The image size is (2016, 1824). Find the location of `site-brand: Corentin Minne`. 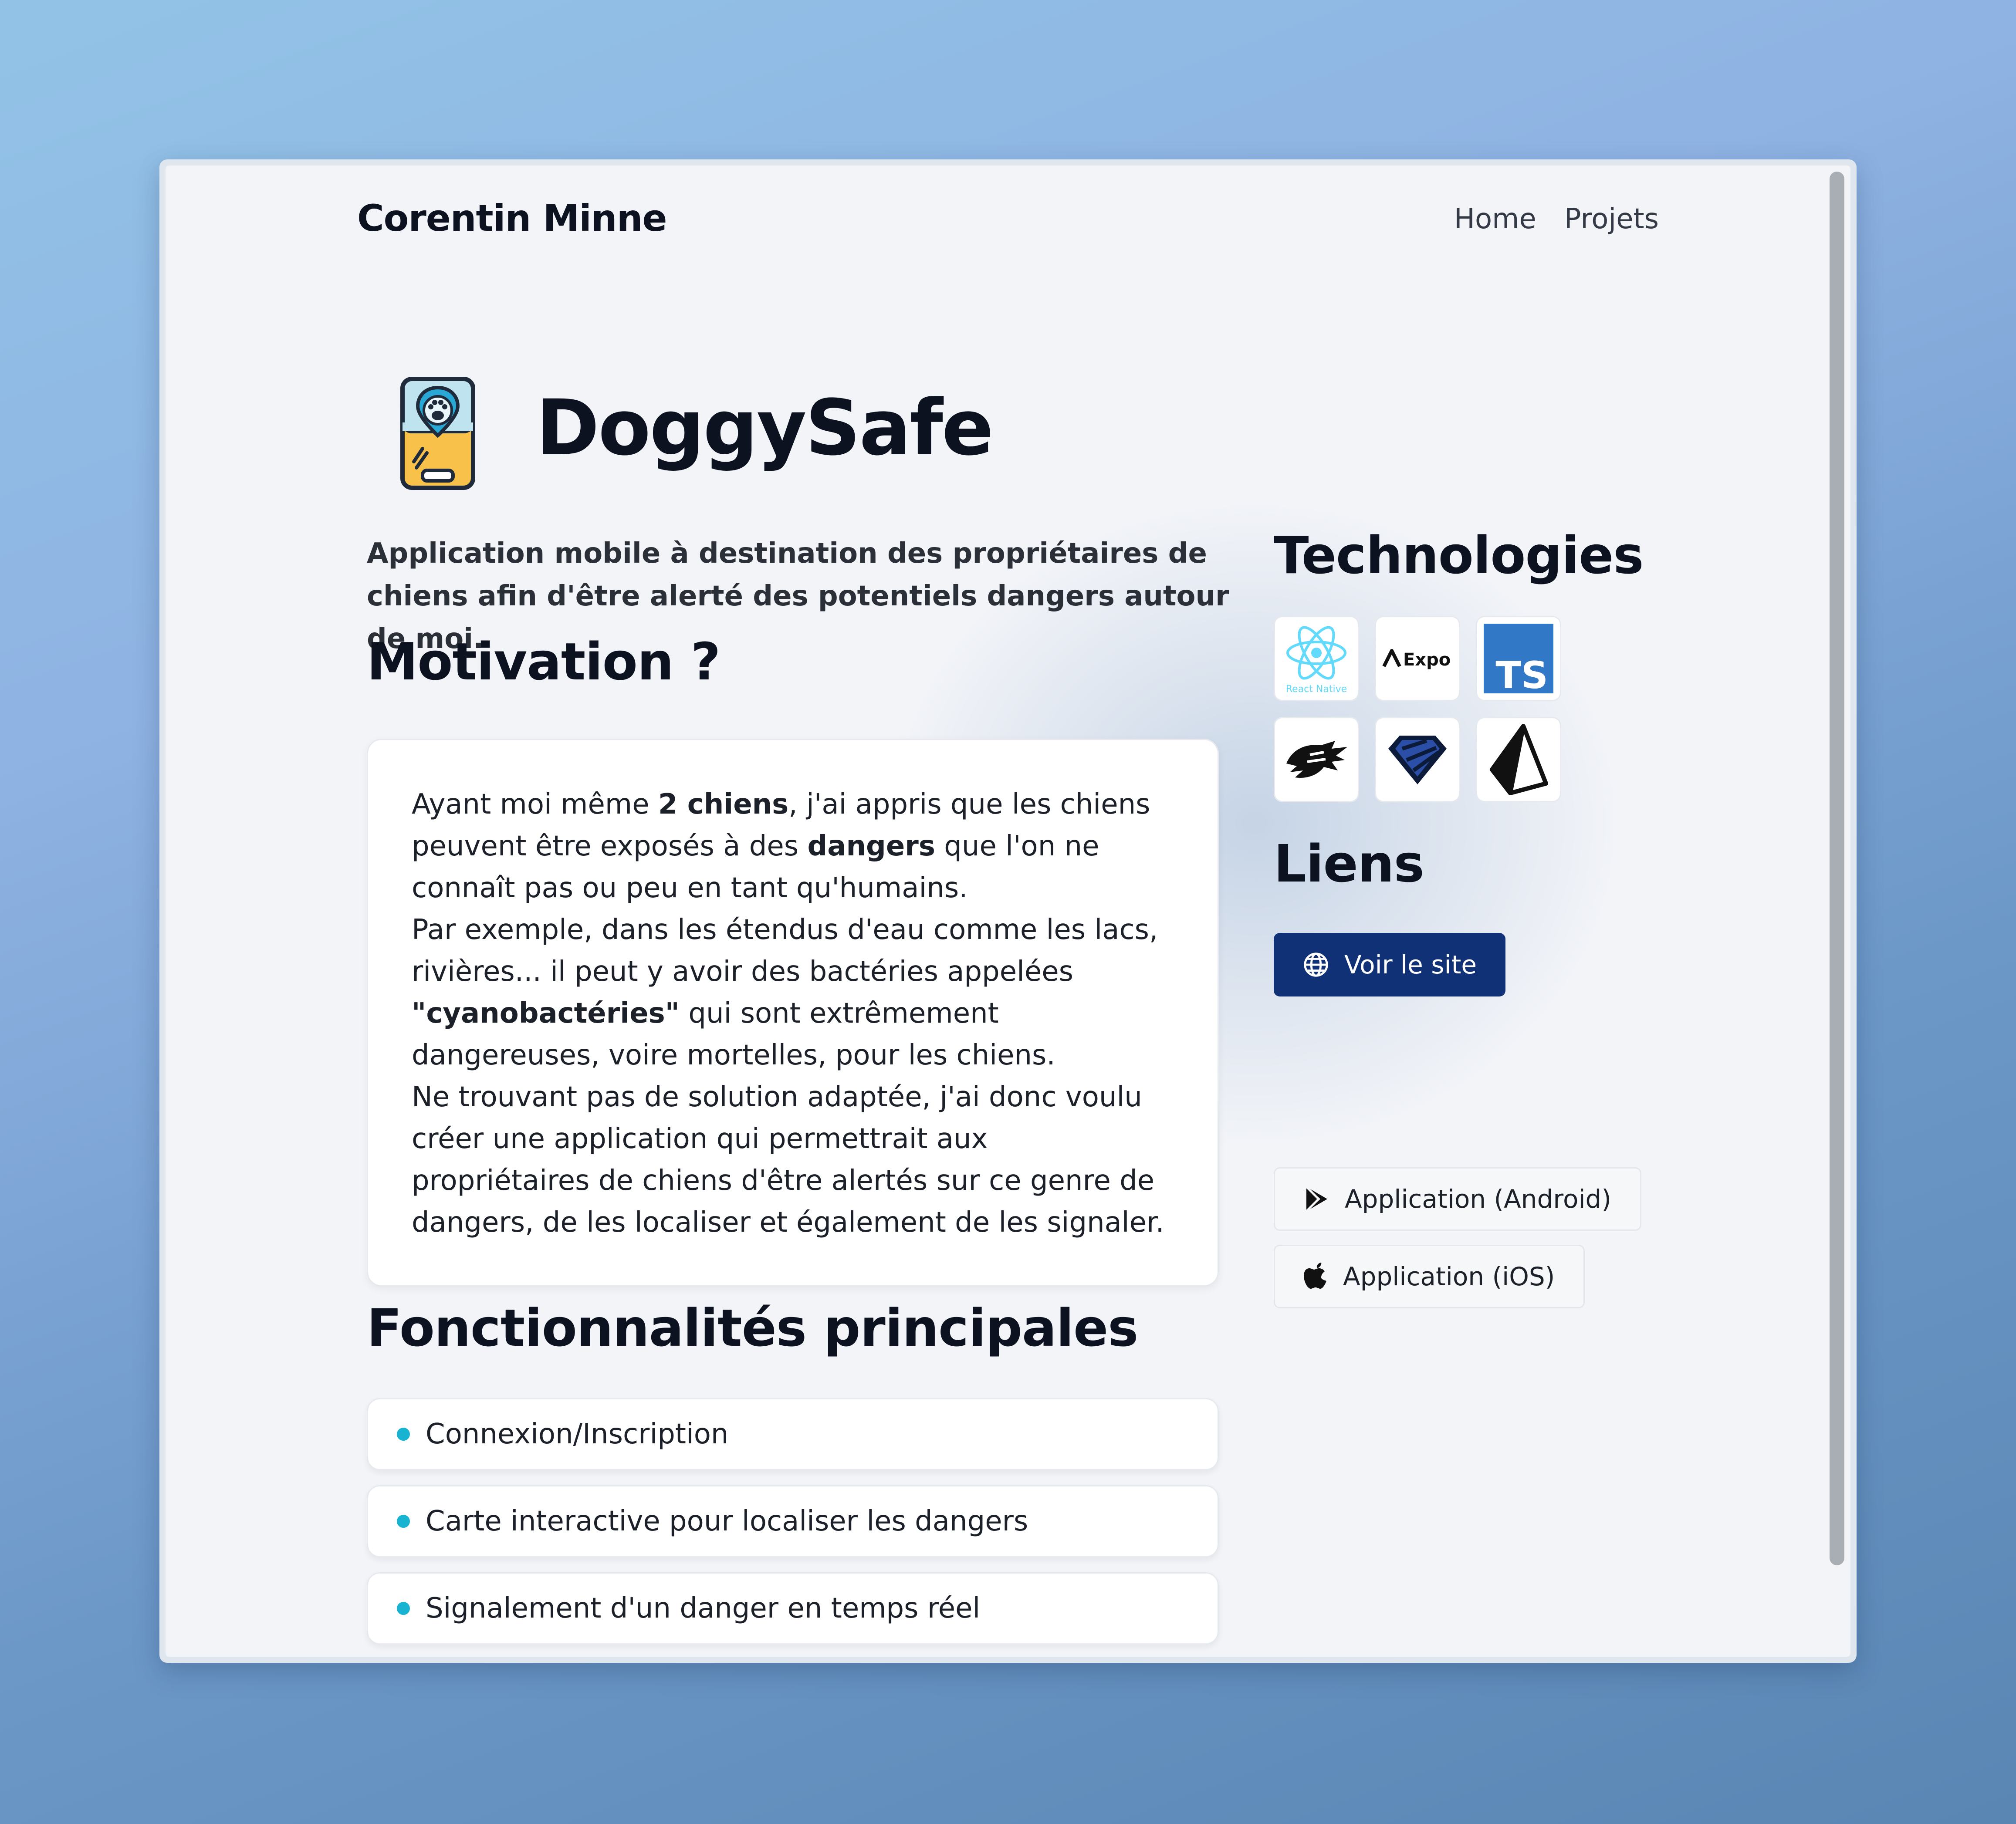

site-brand: Corentin Minne is located at coordinates (512, 218).